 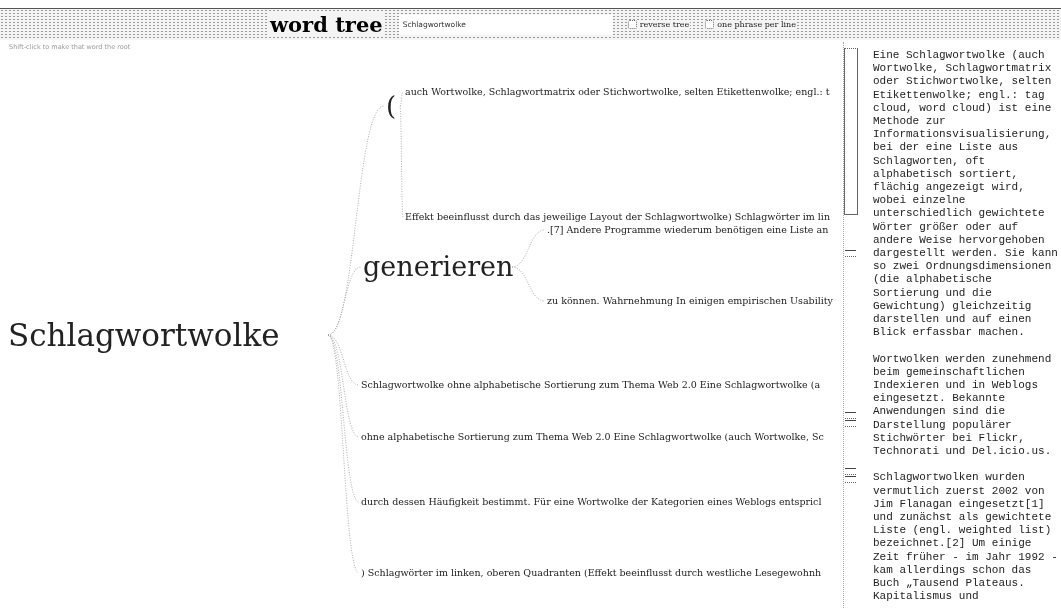 What do you see at coordinates (658, 24) in the screenshot?
I see `option-checkbox: reverse tree` at bounding box center [658, 24].